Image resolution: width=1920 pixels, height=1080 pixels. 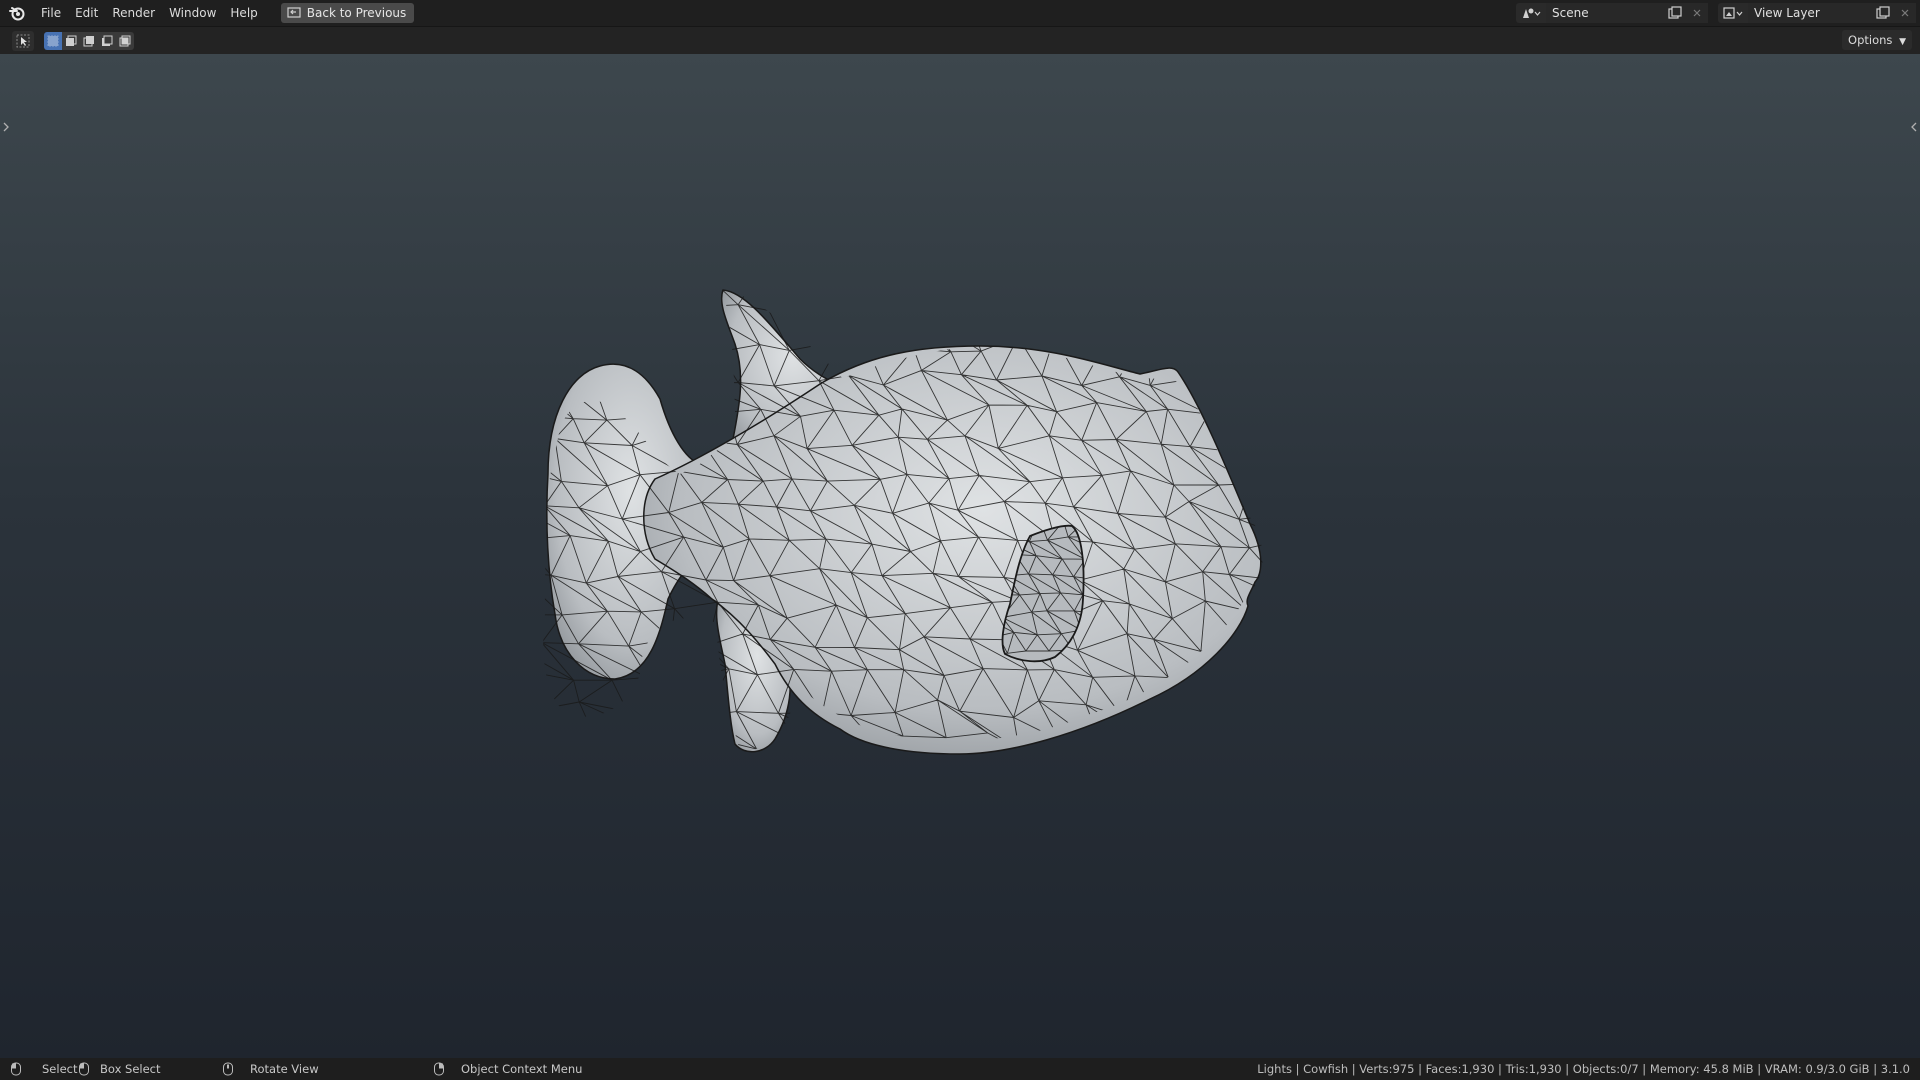 What do you see at coordinates (284, 1069) in the screenshot?
I see `status-rotate-view-label: Rotate View` at bounding box center [284, 1069].